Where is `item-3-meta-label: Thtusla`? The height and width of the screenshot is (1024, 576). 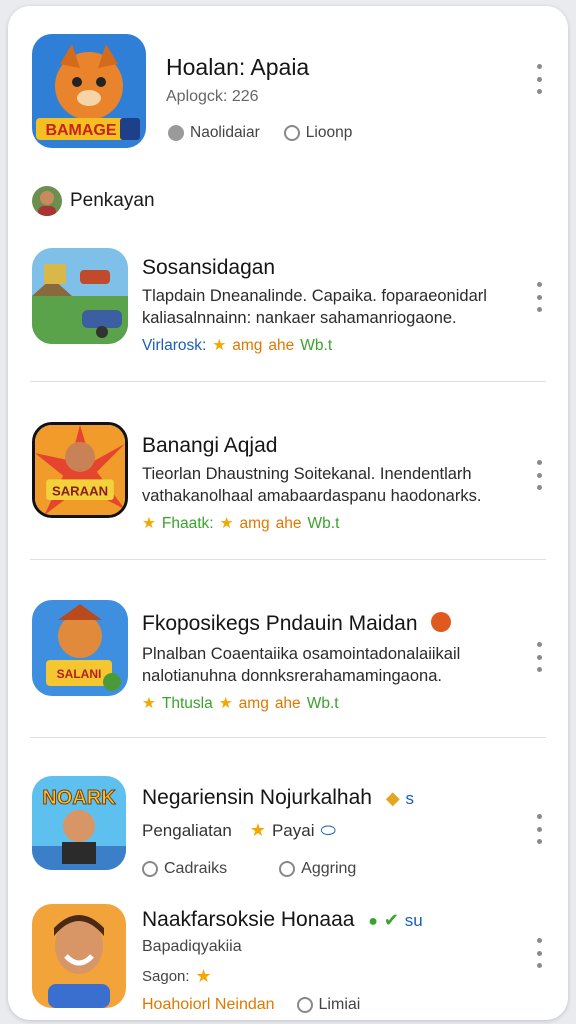
item-3-meta-label: Thtusla is located at coordinates (187, 703).